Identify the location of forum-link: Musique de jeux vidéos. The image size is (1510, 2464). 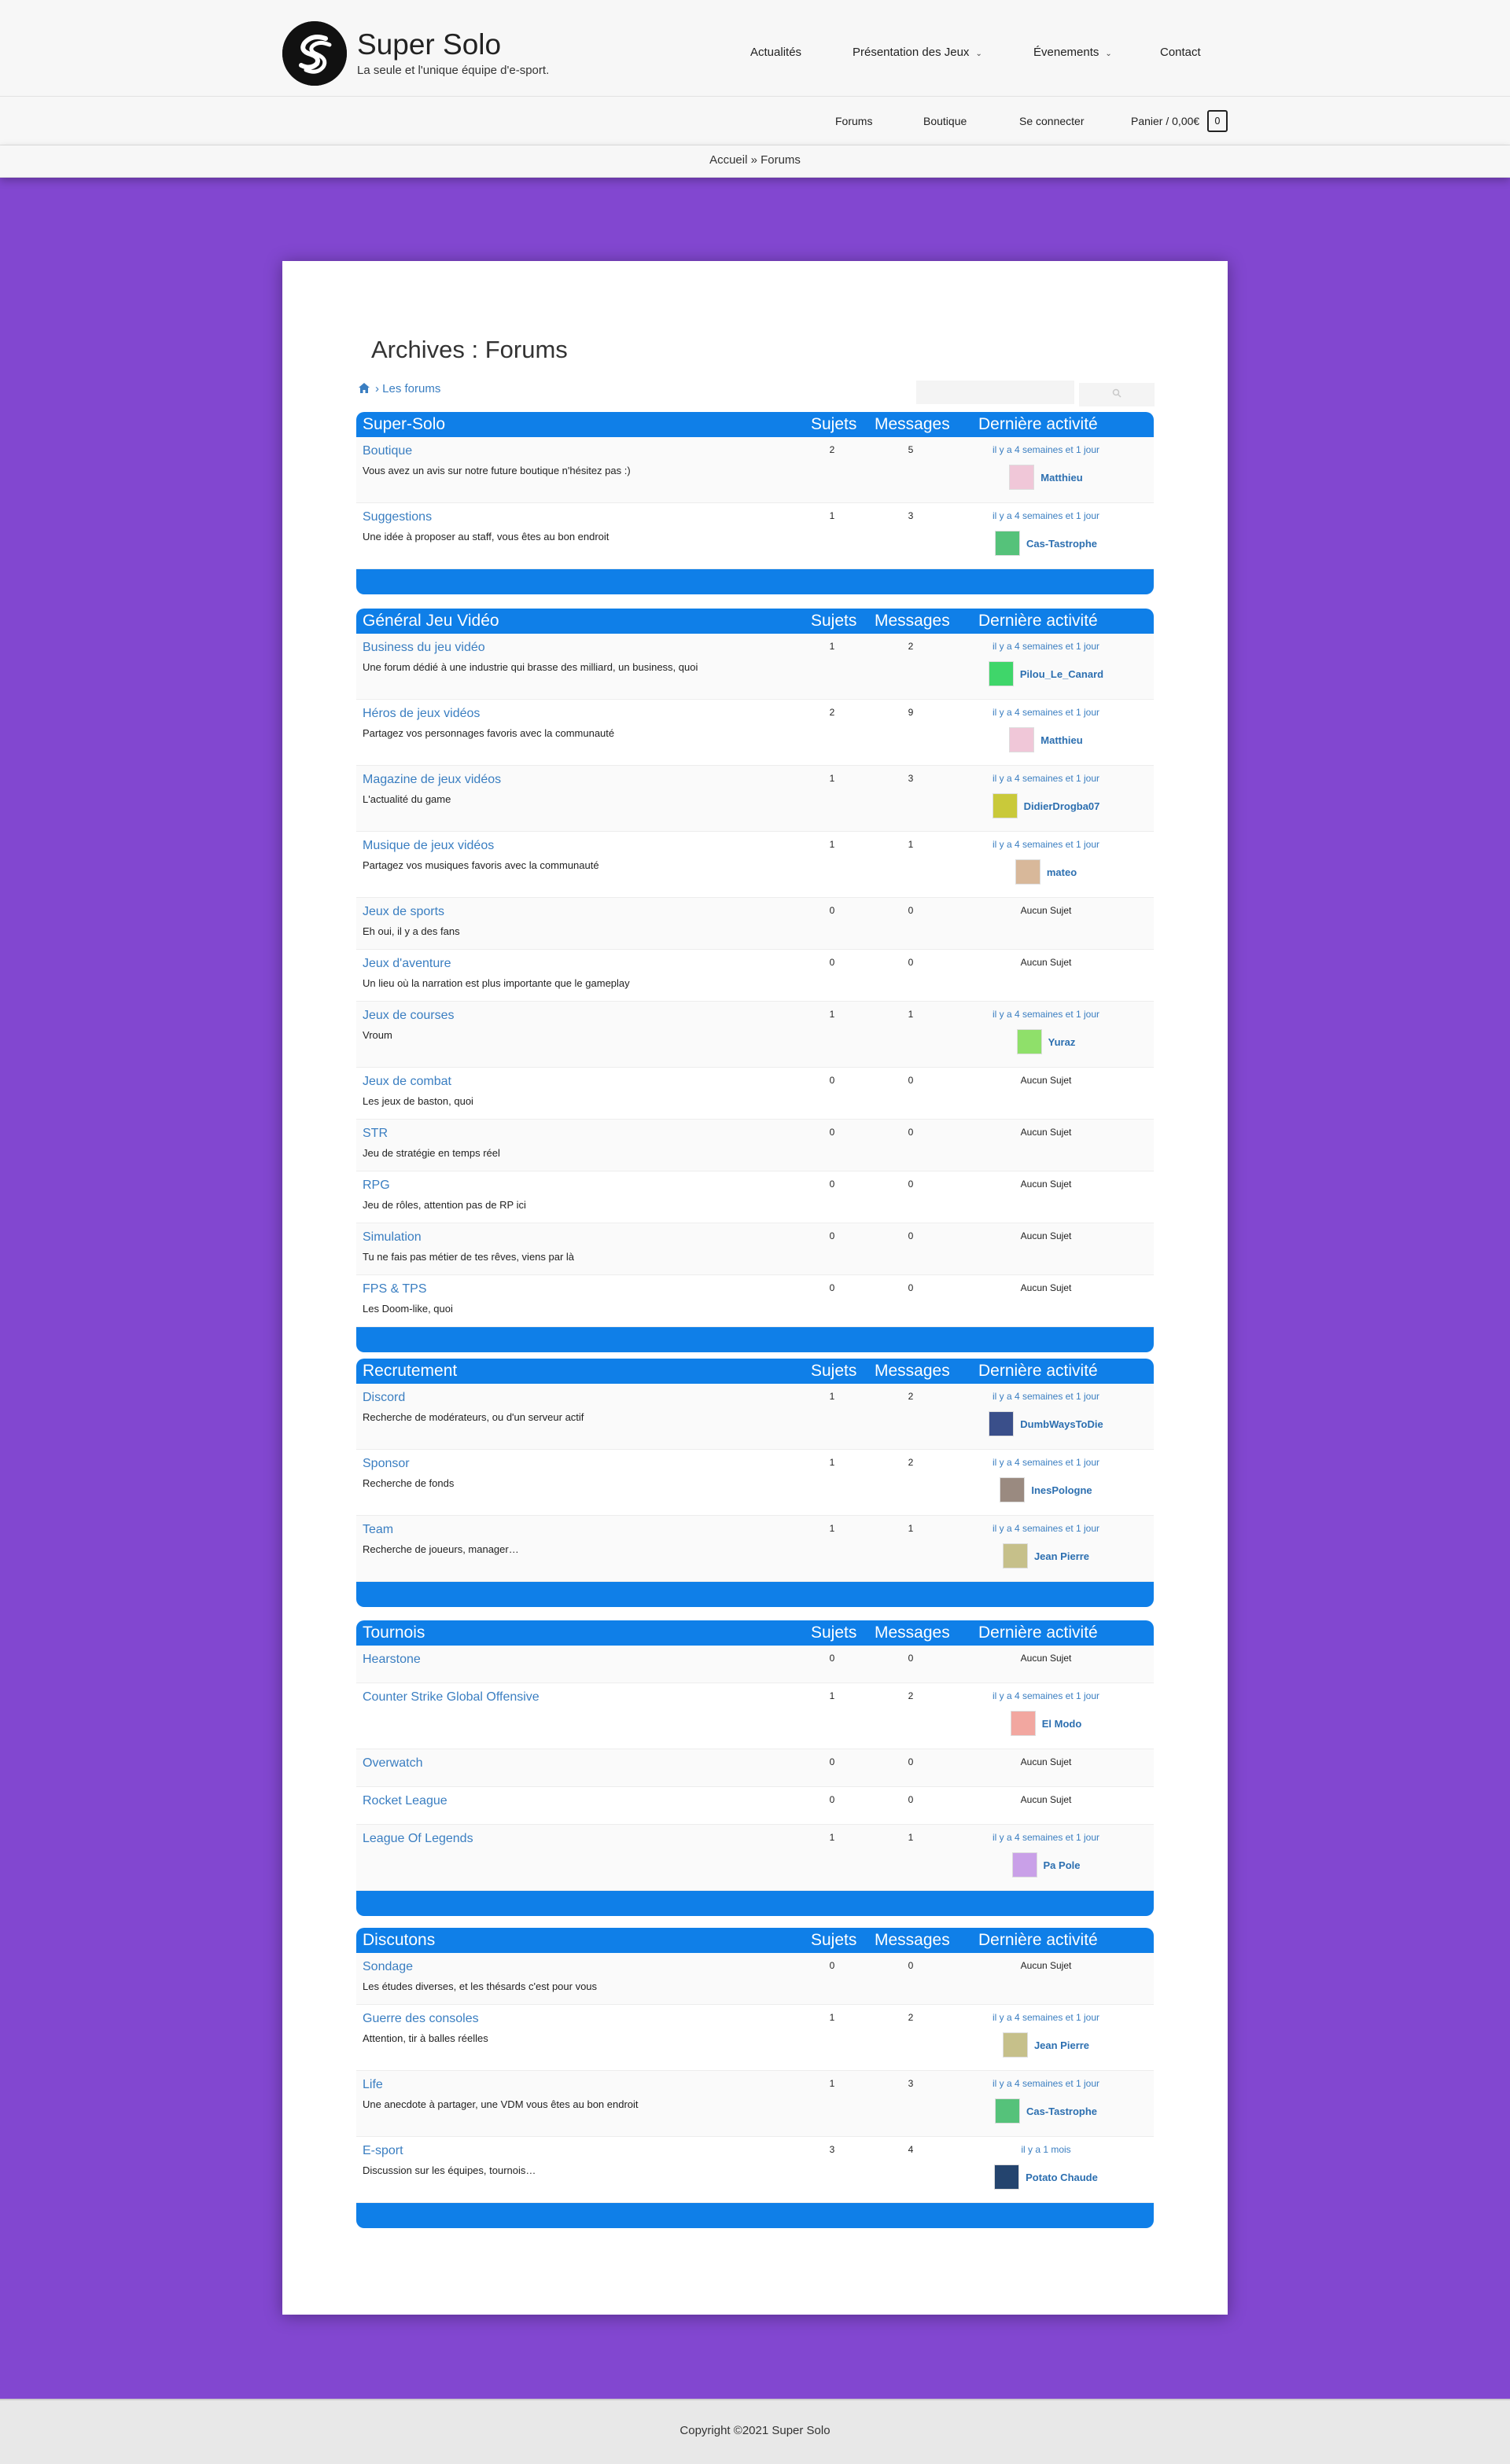
(428, 846).